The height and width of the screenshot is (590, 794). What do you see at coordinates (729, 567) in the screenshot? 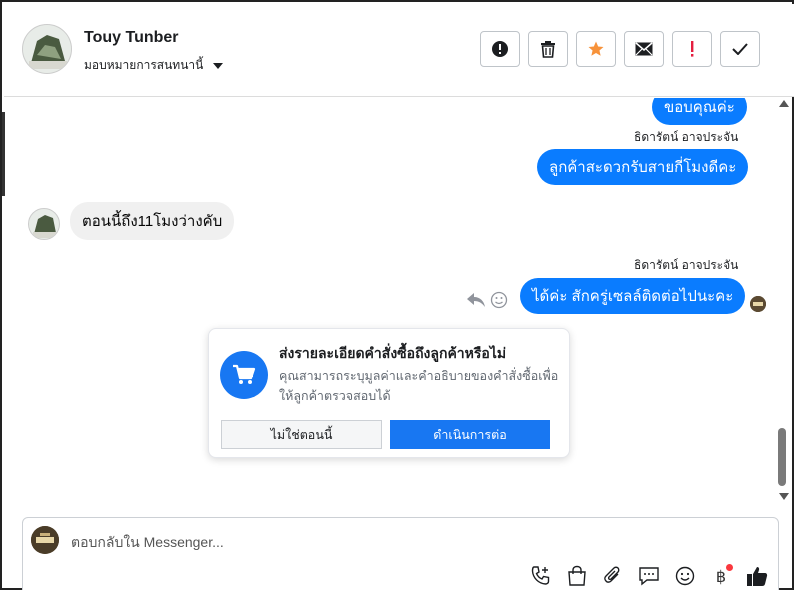
I see `notification-dot` at bounding box center [729, 567].